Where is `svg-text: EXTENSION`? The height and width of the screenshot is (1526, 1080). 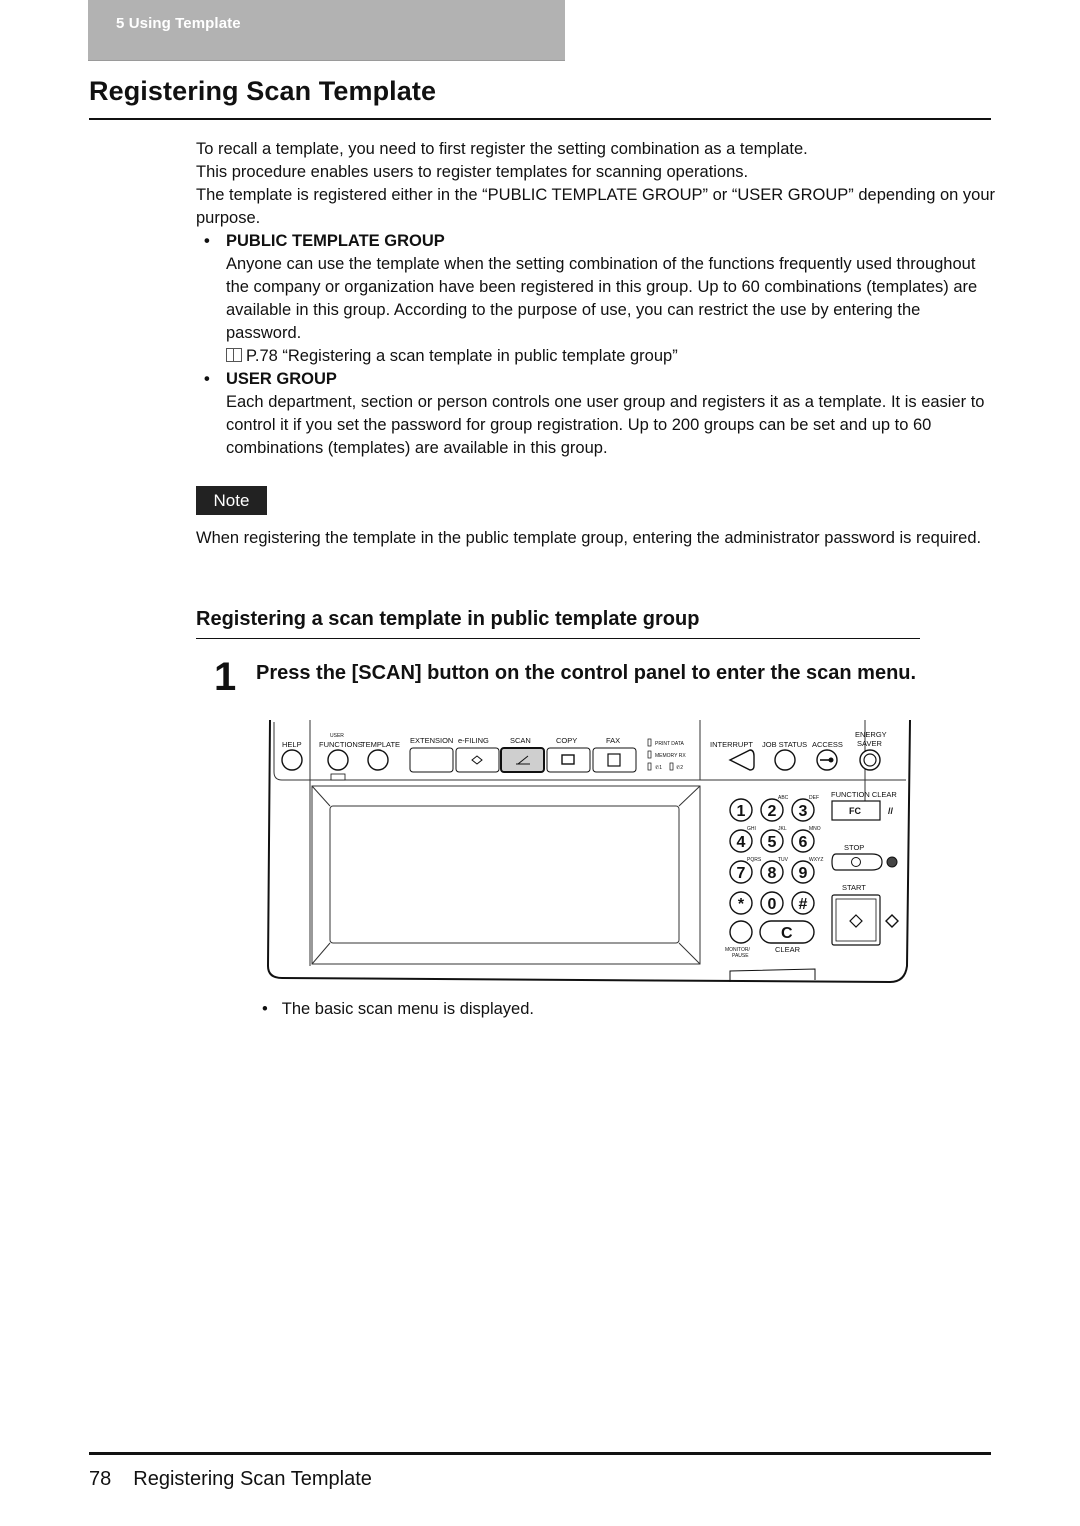 svg-text: EXTENSION is located at coordinates (431, 740).